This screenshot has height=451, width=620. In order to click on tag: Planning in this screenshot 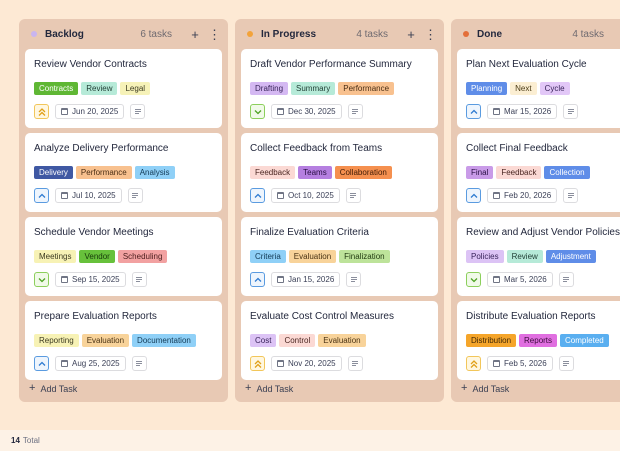, I will do `click(487, 88)`.